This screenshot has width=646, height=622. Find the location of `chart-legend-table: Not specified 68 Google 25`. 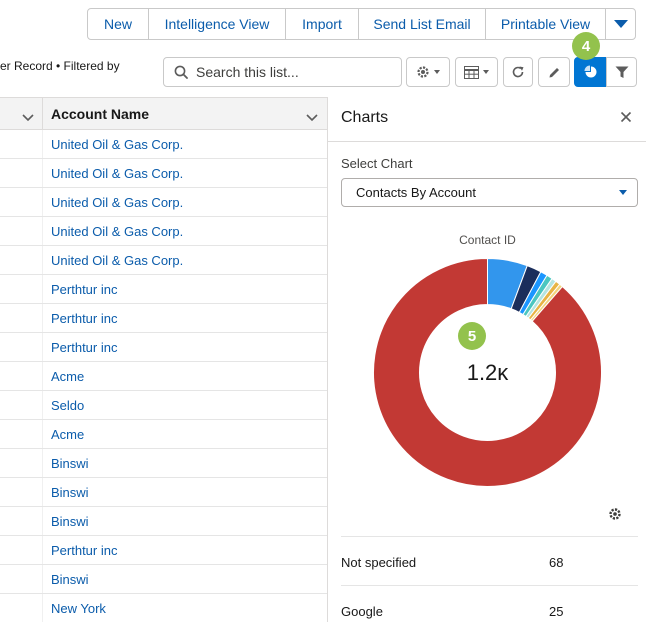

chart-legend-table: Not specified 68 Google 25 is located at coordinates (489, 579).